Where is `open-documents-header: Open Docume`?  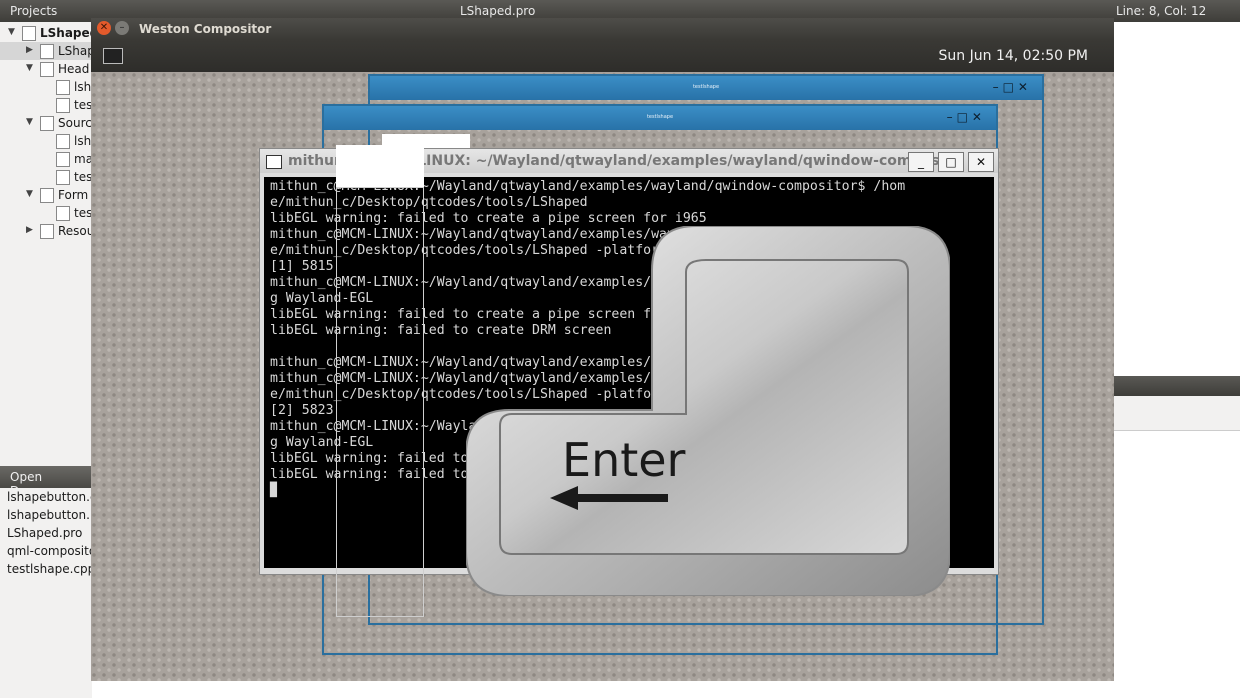 open-documents-header: Open Docume is located at coordinates (46, 482).